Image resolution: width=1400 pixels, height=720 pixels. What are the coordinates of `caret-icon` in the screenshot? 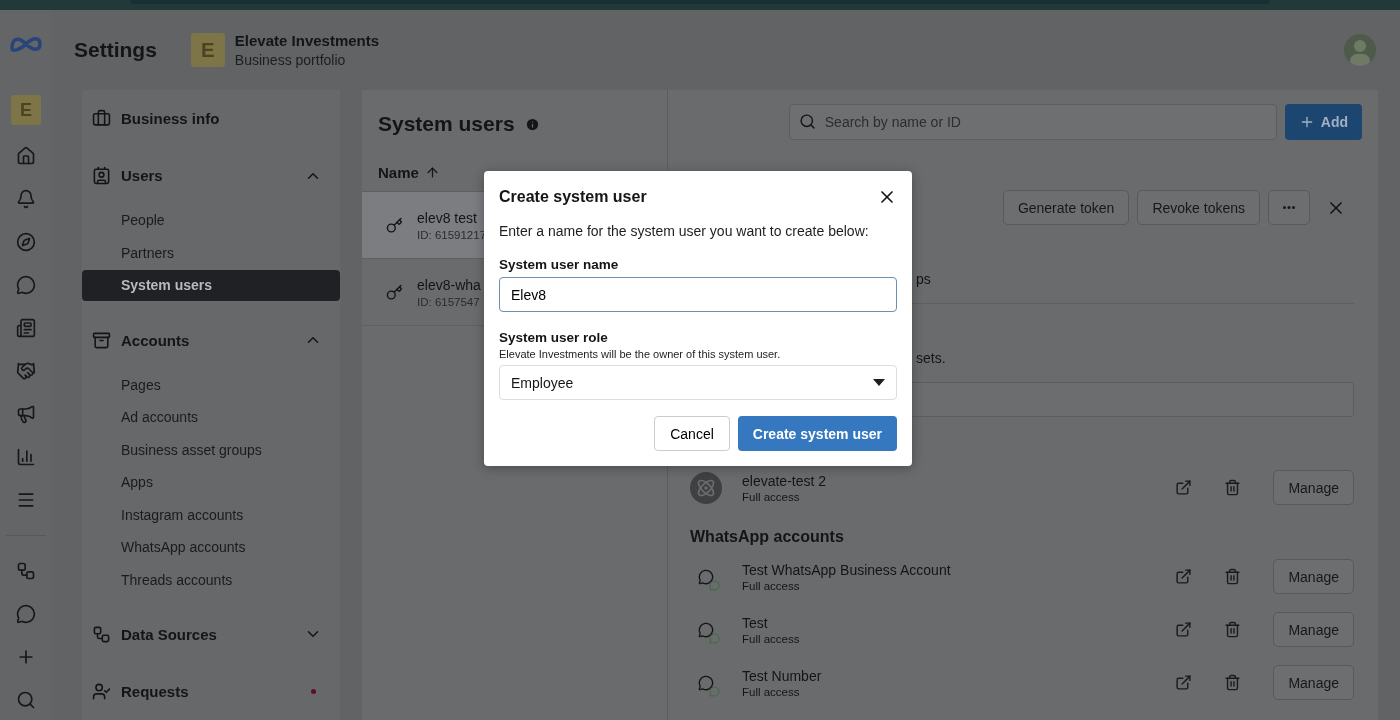 It's located at (879, 382).